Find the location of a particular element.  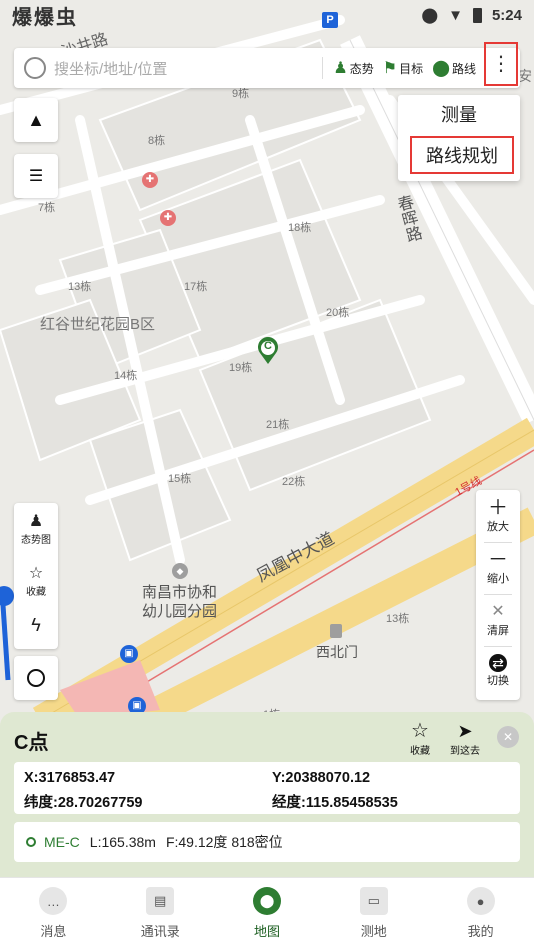

situation-button: ♟ 态势 is located at coordinates (353, 68).